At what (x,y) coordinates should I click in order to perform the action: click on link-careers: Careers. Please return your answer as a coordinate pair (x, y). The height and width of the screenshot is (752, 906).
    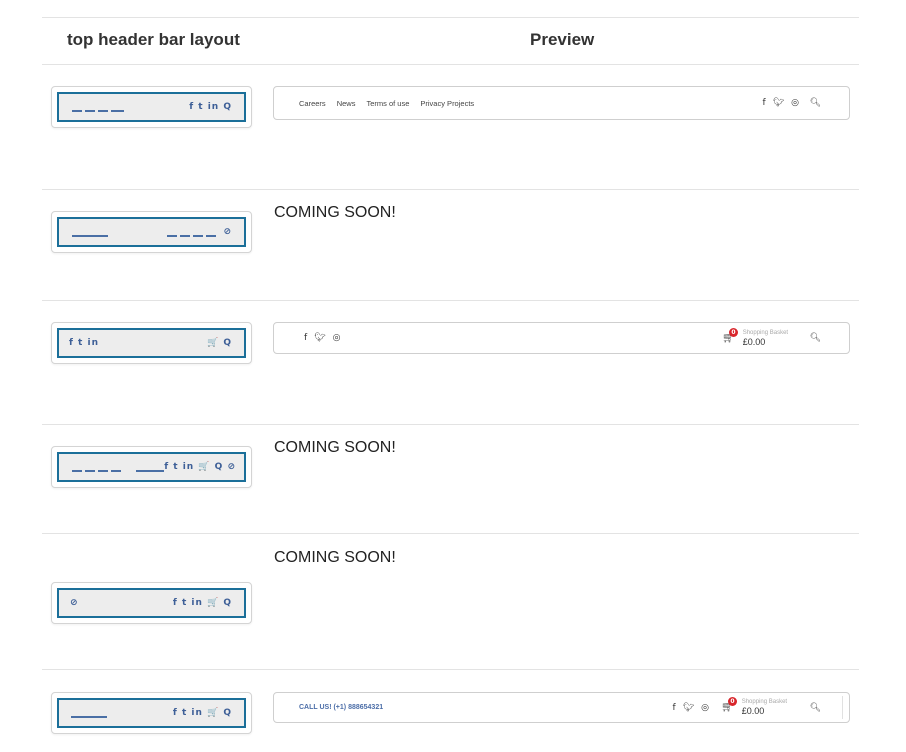
    Looking at the image, I should click on (312, 103).